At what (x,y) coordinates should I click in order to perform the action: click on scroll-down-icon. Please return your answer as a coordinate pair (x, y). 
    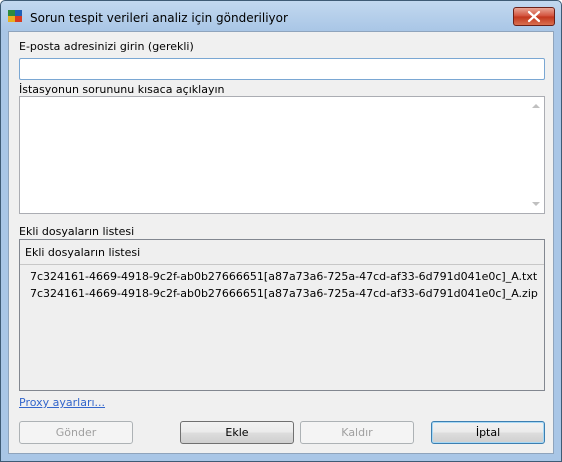
    Looking at the image, I should click on (536, 204).